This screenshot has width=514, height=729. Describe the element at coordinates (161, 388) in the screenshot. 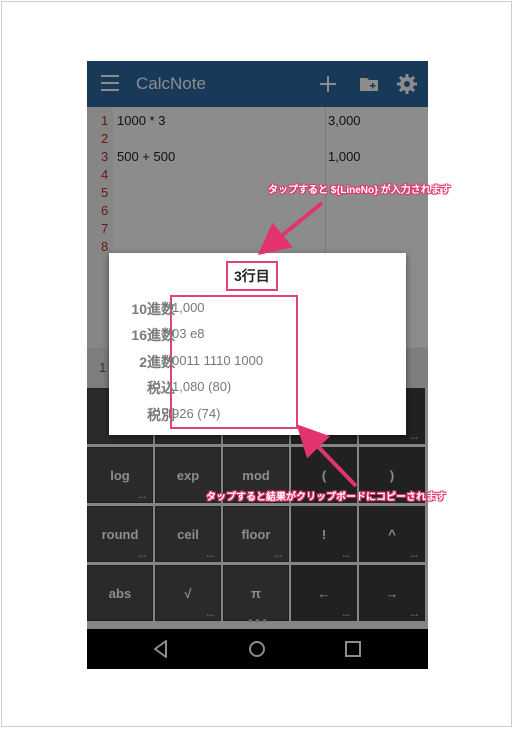

I see `row-label-tax-included: 税込` at that location.